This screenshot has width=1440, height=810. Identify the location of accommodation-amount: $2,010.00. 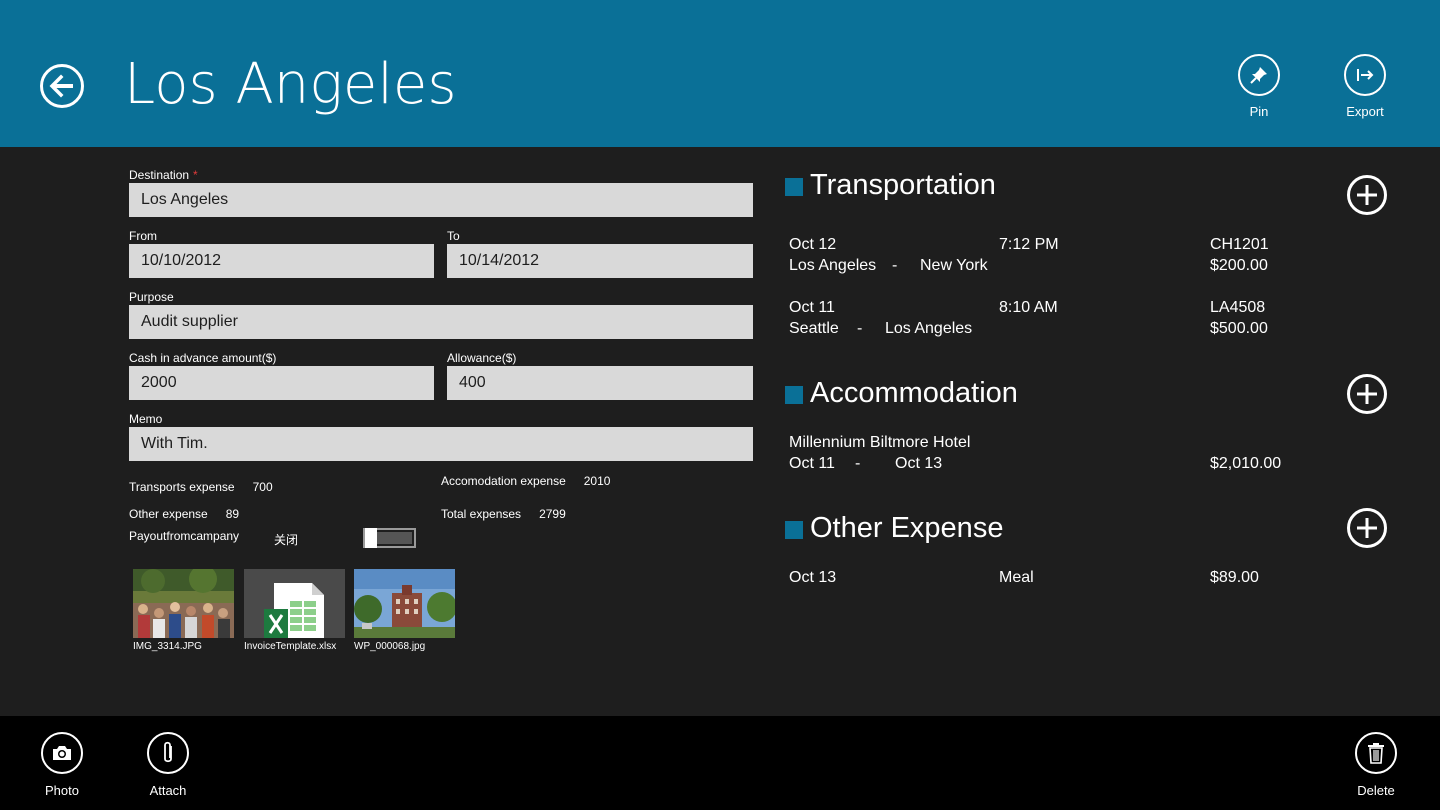
(1246, 463).